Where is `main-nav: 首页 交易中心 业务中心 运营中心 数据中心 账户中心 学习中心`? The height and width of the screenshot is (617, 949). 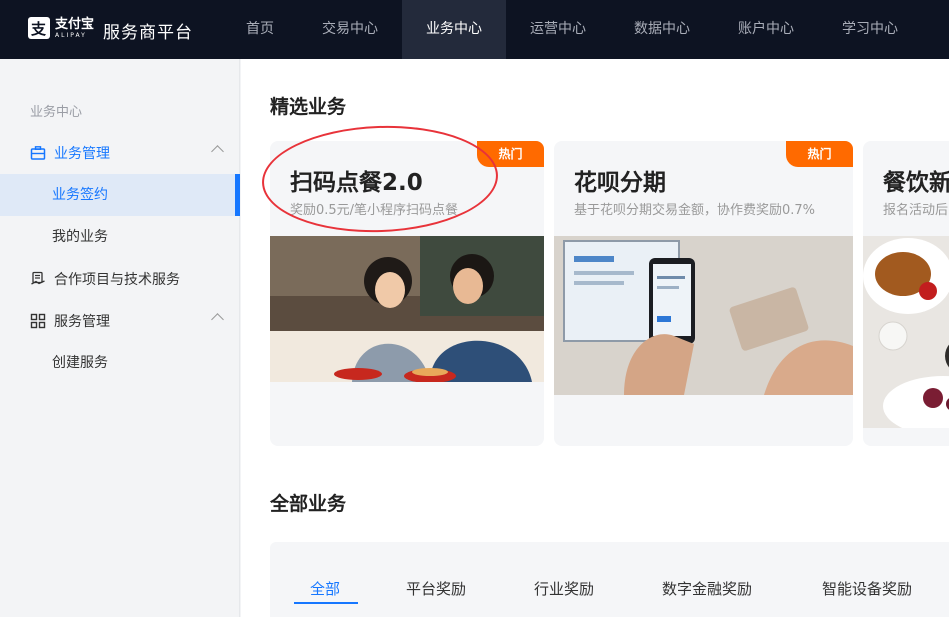
main-nav: 首页 交易中心 业务中心 运营中心 数据中心 账户中心 学习中心 is located at coordinates (572, 29).